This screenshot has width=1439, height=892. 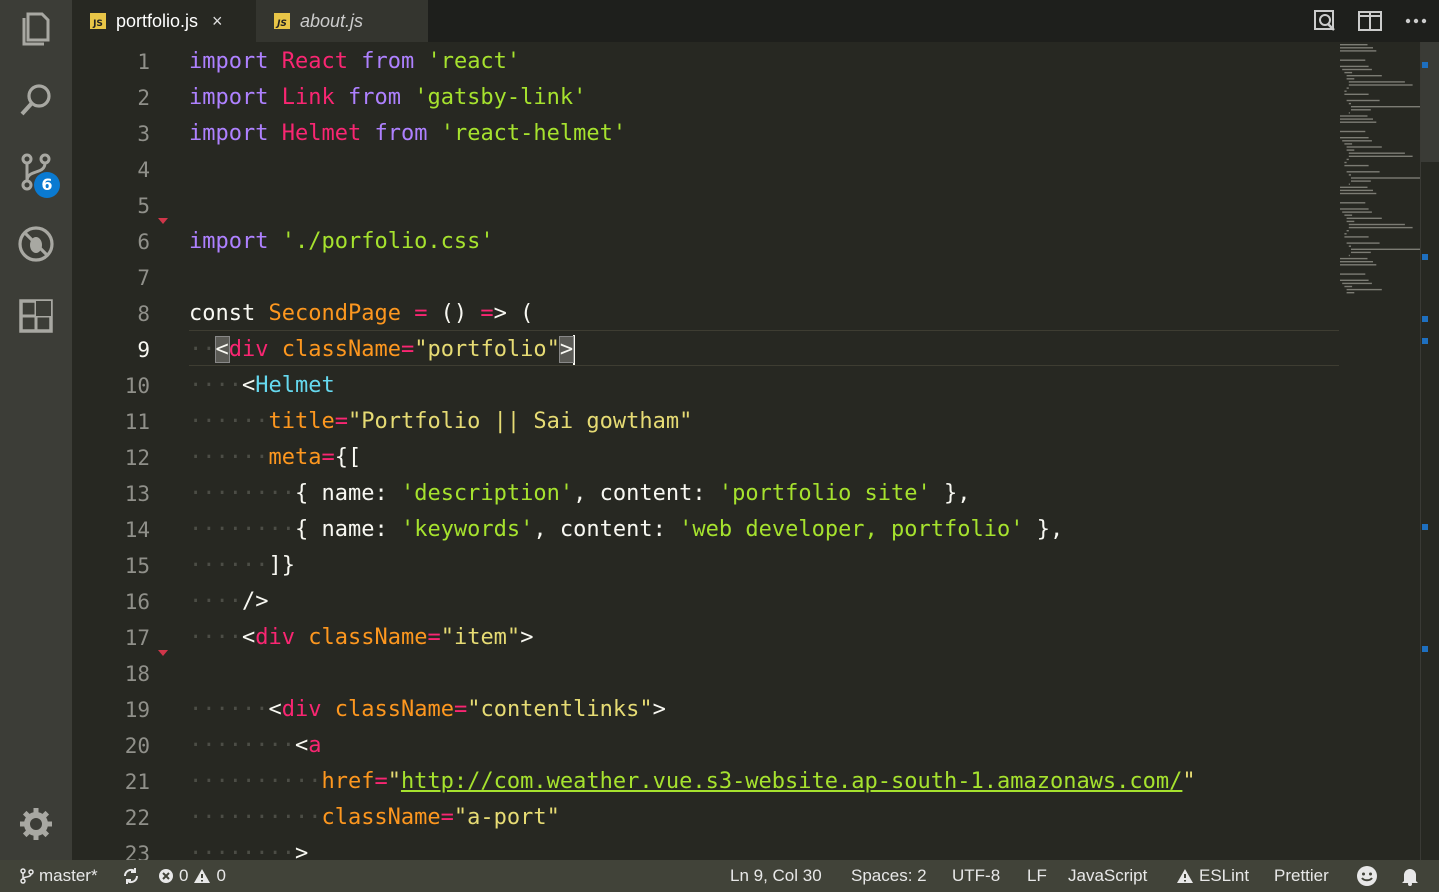 What do you see at coordinates (166, 876) in the screenshot?
I see `error-icon` at bounding box center [166, 876].